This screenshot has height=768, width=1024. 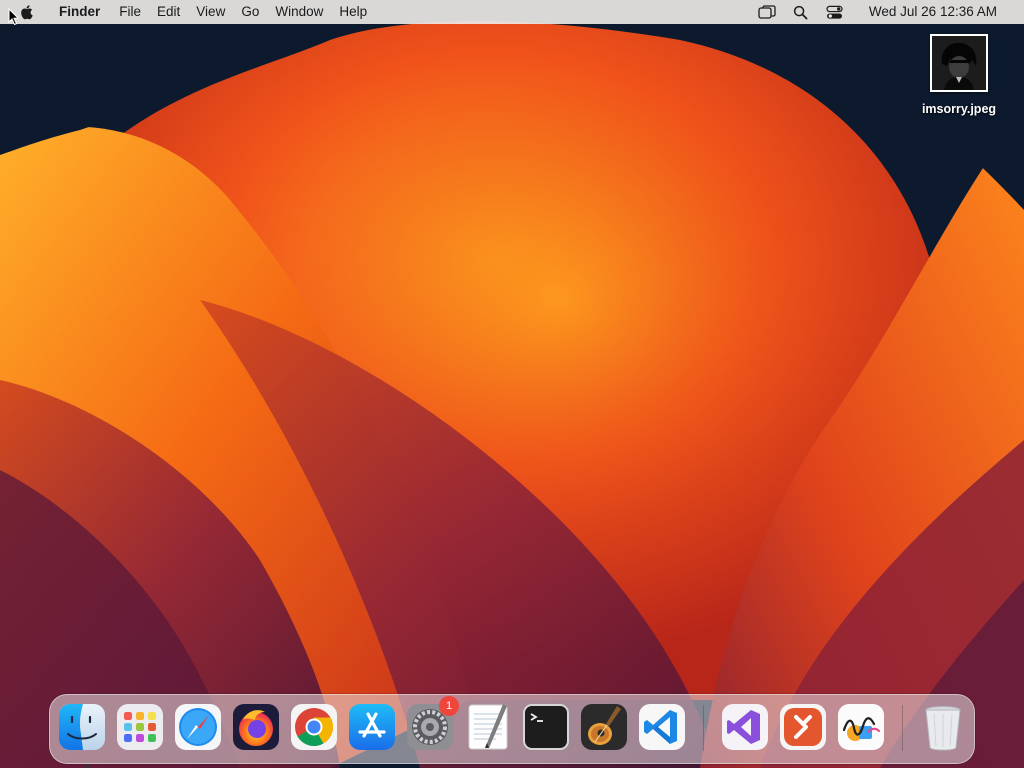 What do you see at coordinates (82, 735) in the screenshot?
I see `finder-icon` at bounding box center [82, 735].